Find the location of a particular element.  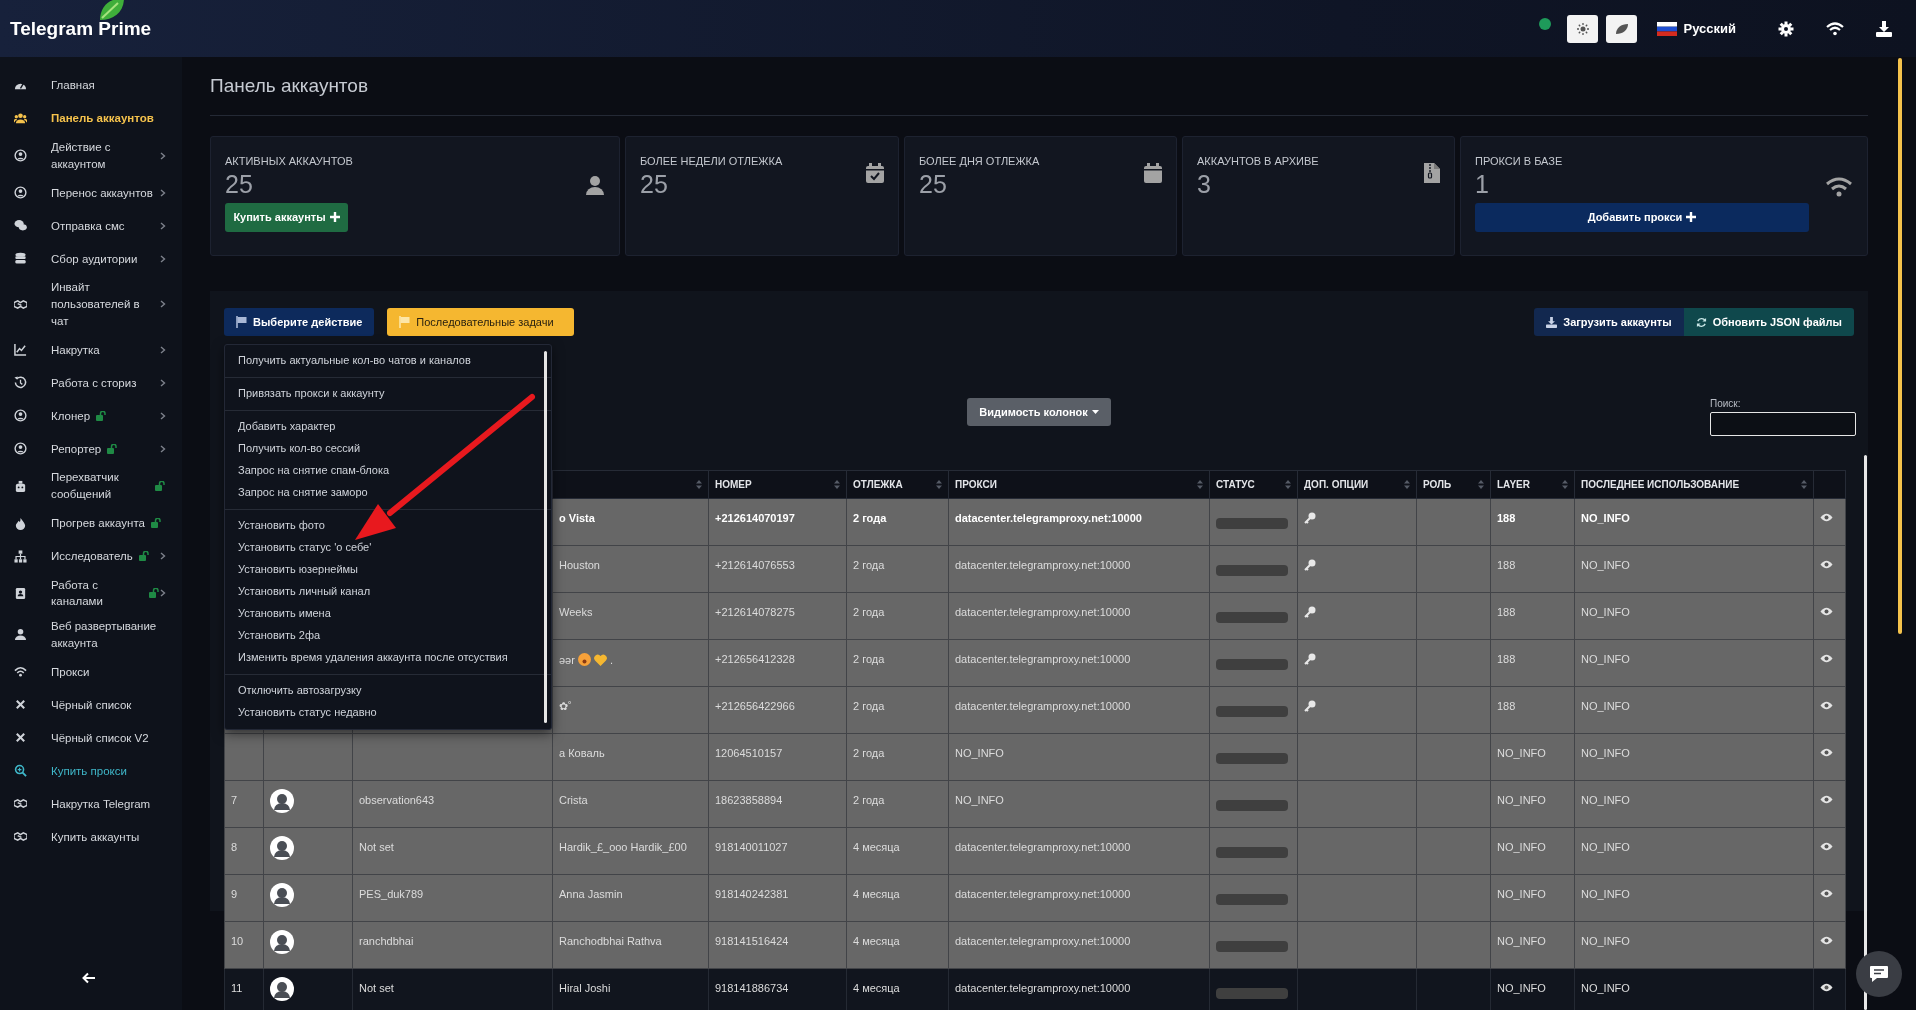

upload-accounts-button: Загрузить аккаунты is located at coordinates (1609, 322).